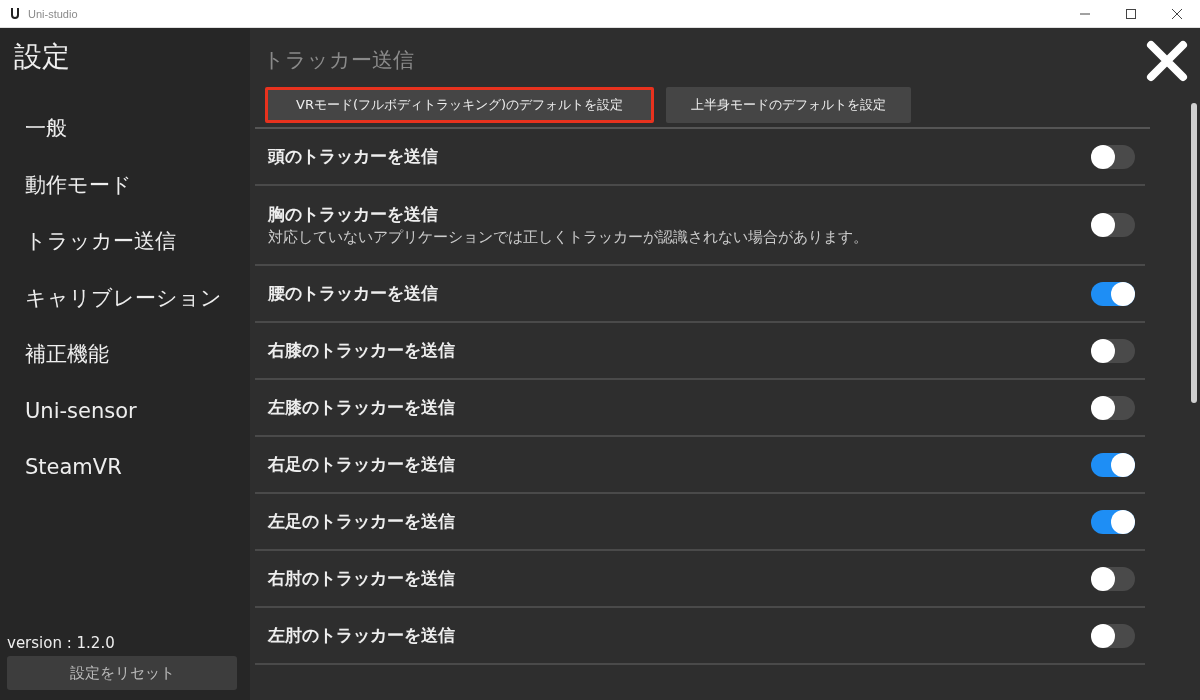  Describe the element at coordinates (1131, 13) in the screenshot. I see `maximize-icon` at that location.